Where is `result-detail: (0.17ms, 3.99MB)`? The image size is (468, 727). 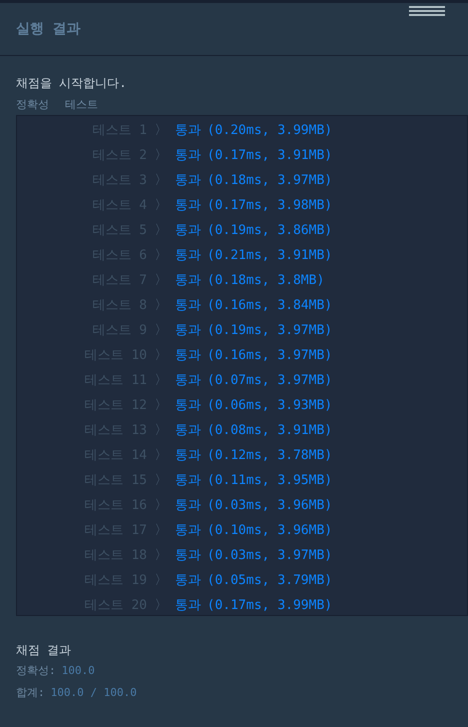 result-detail: (0.17ms, 3.99MB) is located at coordinates (269, 605).